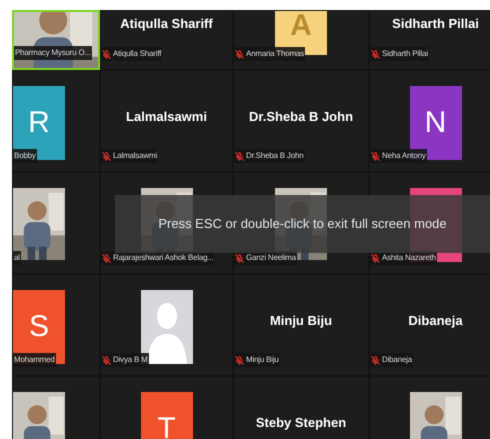 The width and height of the screenshot is (490, 439). I want to click on name-label: Sidharth Pillai, so click(399, 54).